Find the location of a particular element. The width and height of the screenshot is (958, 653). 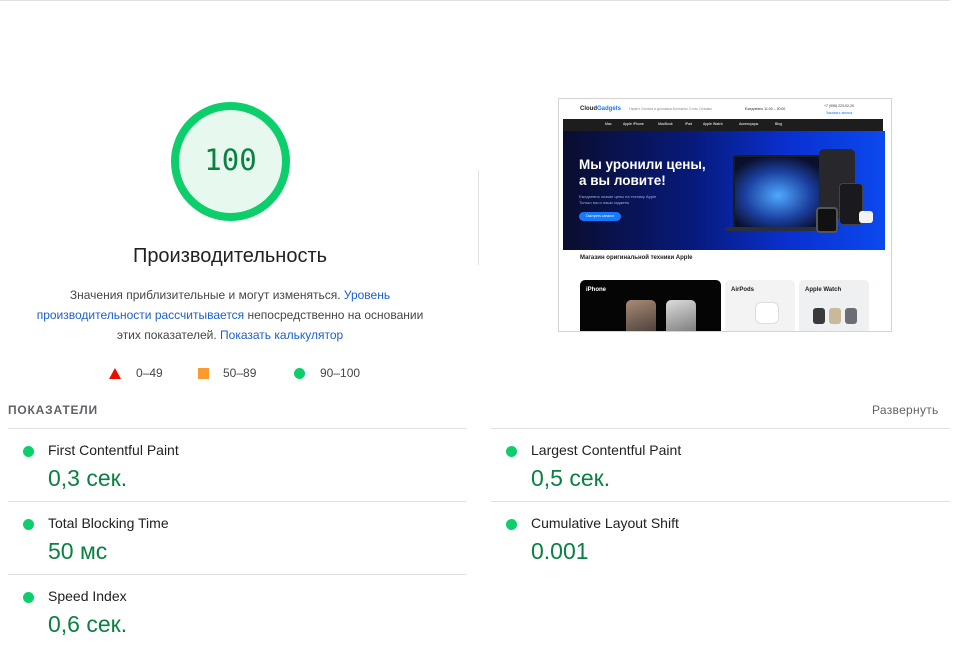

legend-average-label: 50–89 is located at coordinates (240, 373).